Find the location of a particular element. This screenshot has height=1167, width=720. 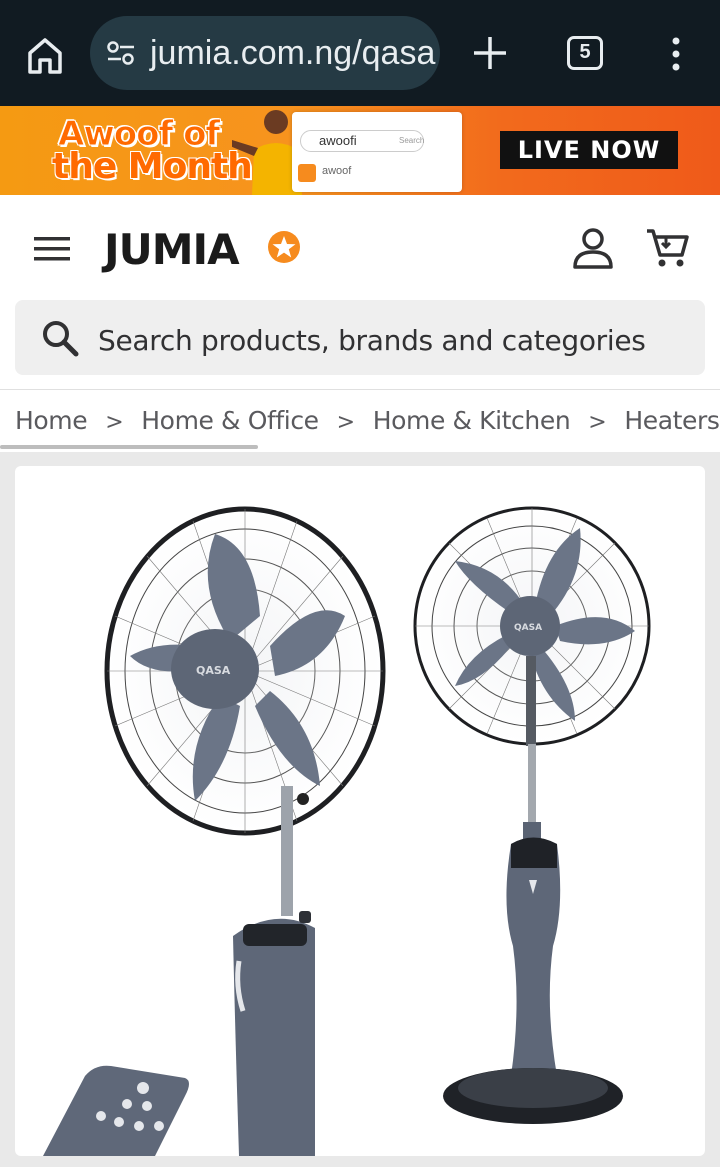

url-text: jumia.com.ng/qasa is located at coordinates (292, 53).